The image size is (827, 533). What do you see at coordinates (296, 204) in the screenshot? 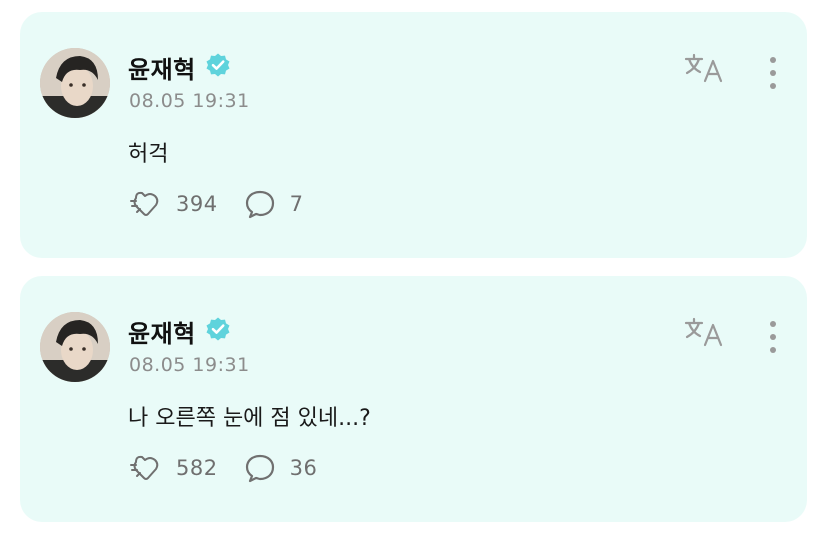
I see `comment-count: 7` at bounding box center [296, 204].